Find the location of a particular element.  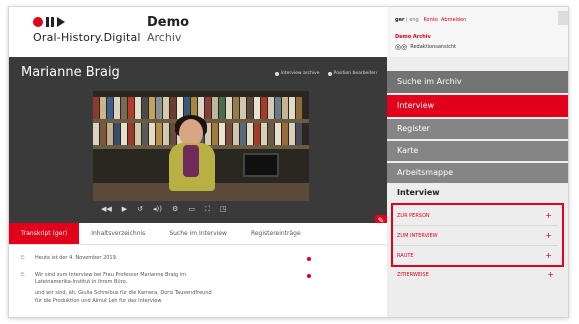

nav-interview: Interview is located at coordinates (477, 106).